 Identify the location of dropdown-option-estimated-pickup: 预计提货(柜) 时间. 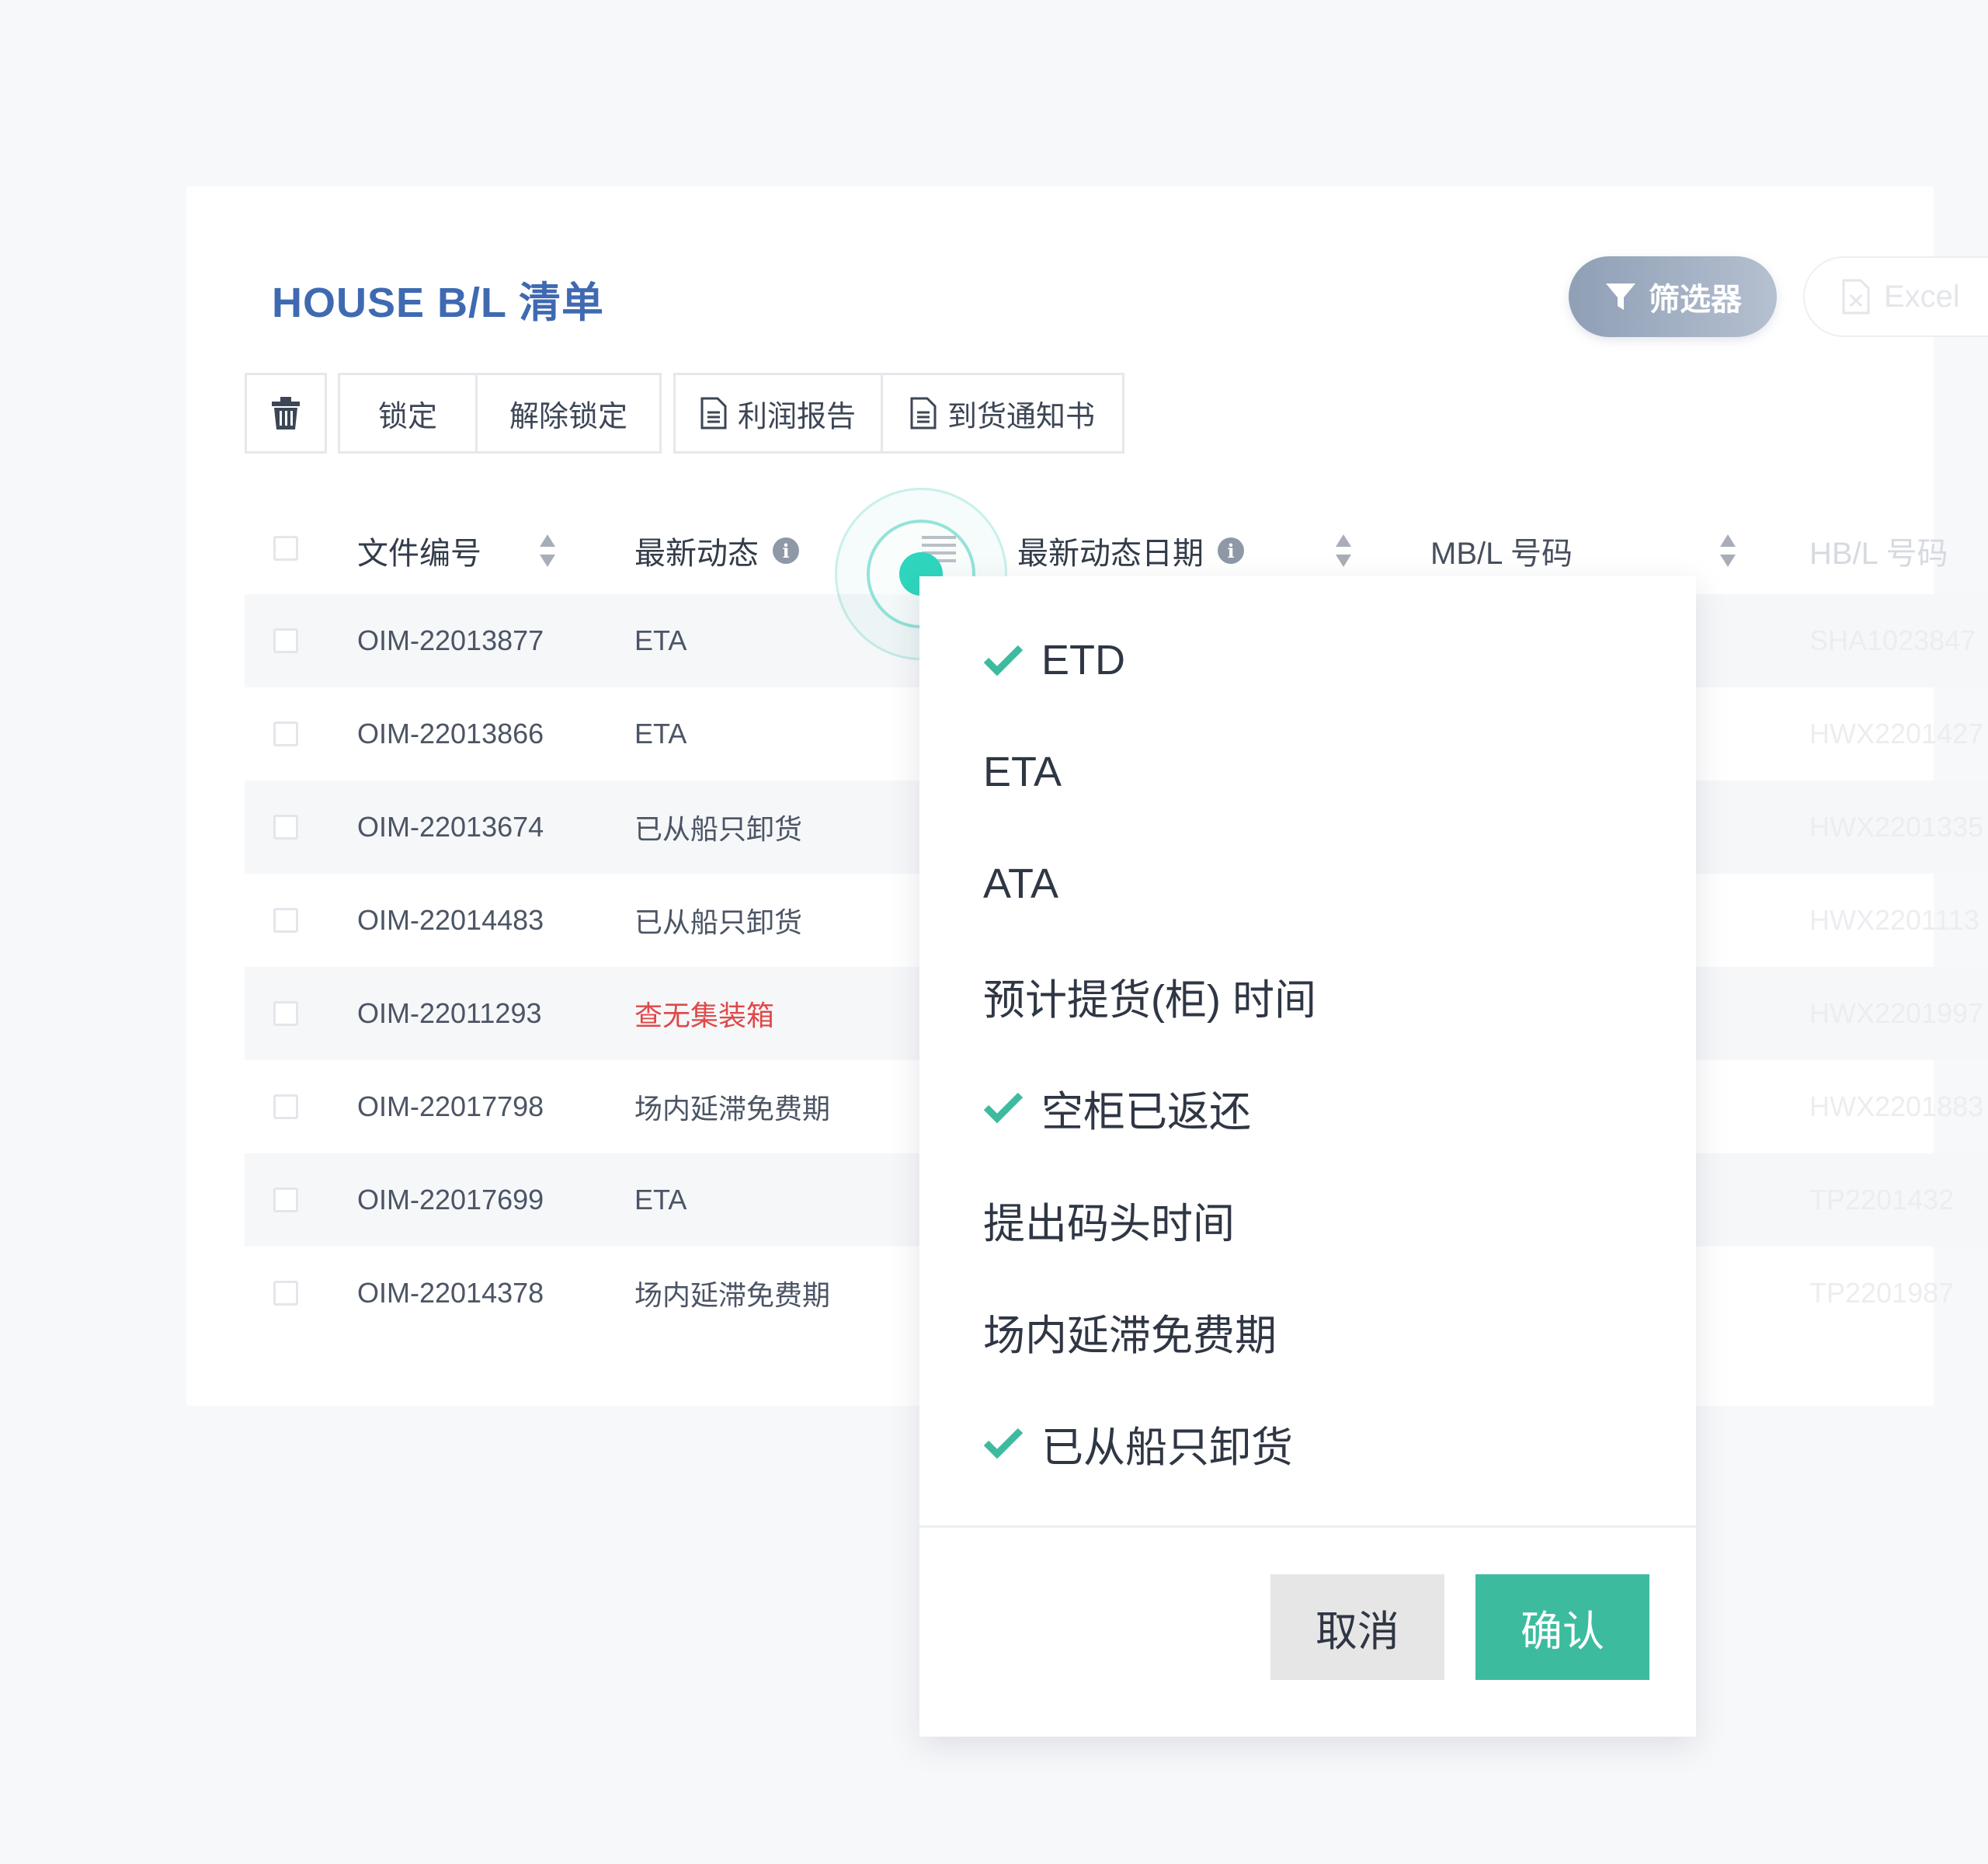
(1307, 996).